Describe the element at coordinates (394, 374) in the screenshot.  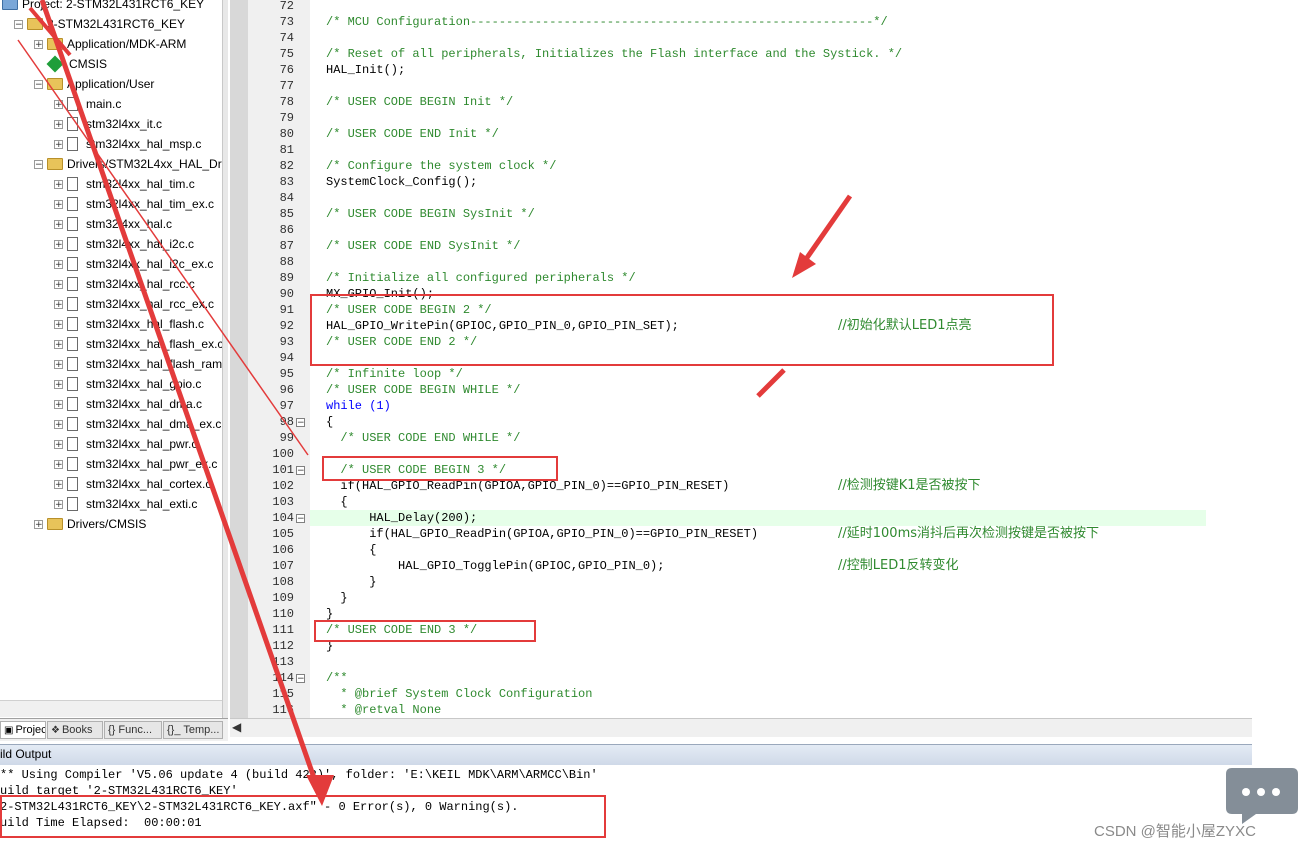
I see `code-line: /* Infinite loop */` at that location.